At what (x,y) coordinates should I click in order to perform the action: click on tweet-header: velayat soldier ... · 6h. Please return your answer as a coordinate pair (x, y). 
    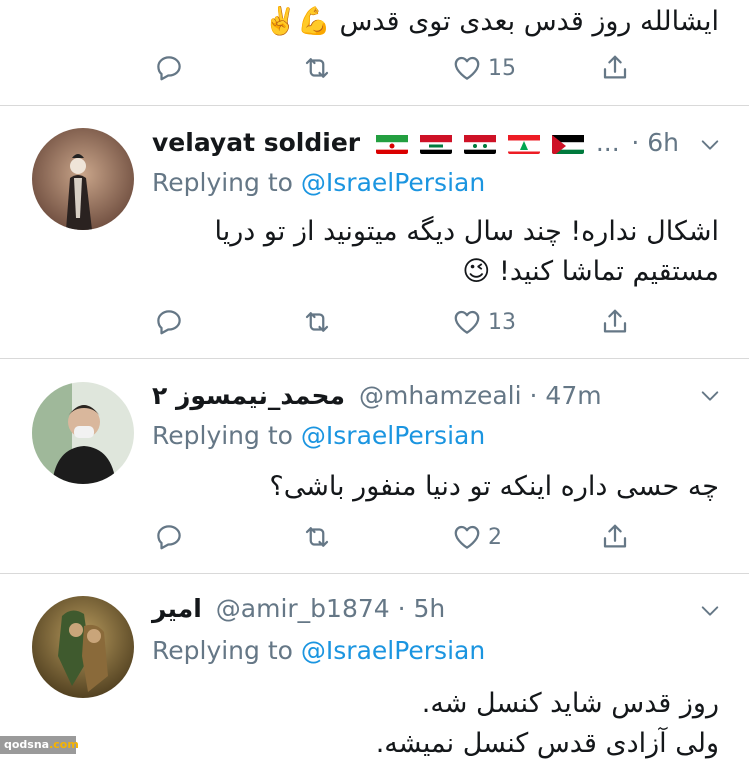
    Looking at the image, I should click on (435, 143).